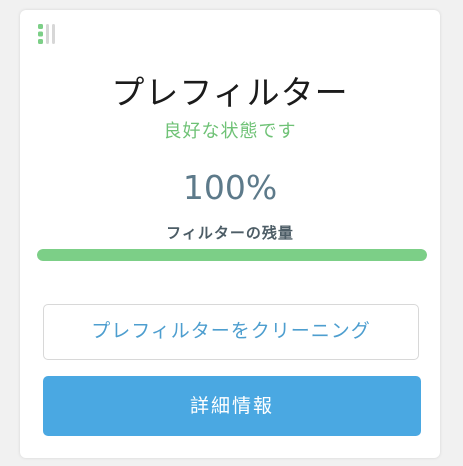 The width and height of the screenshot is (463, 466). I want to click on filter-progress-bar, so click(232, 255).